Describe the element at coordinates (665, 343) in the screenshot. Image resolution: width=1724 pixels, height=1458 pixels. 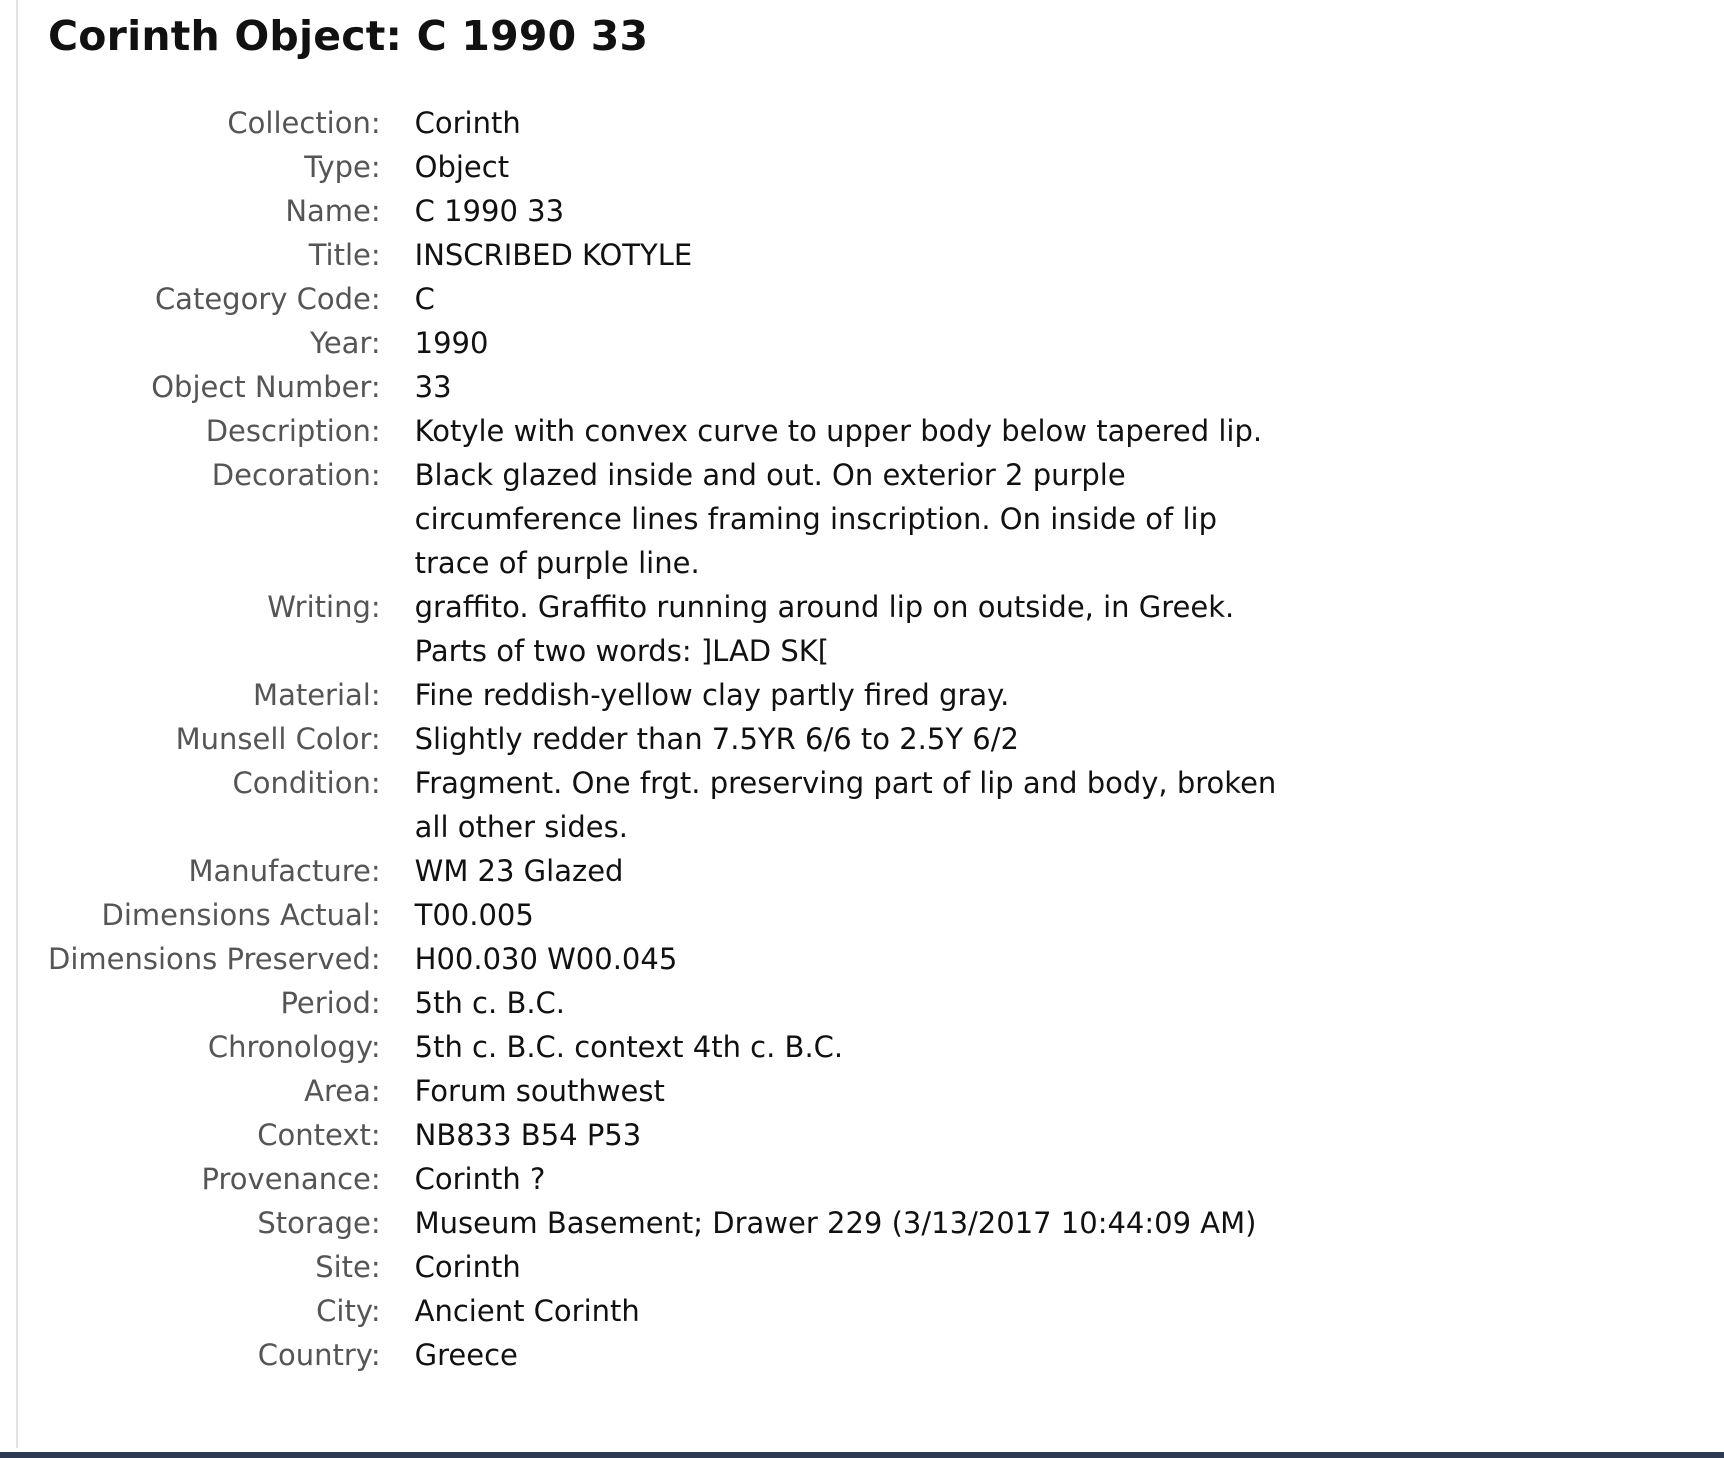
I see `field-row-year: Year: 1990` at that location.